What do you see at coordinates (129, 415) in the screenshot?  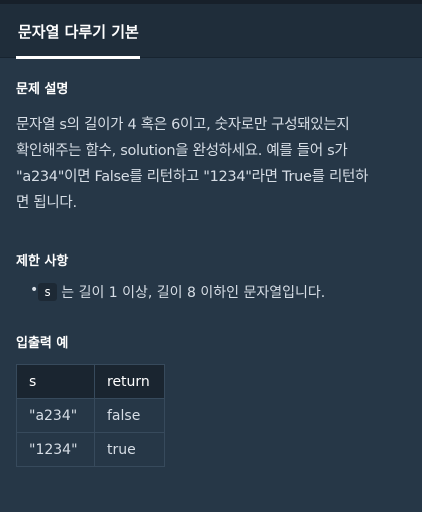 I see `cell-return: false` at bounding box center [129, 415].